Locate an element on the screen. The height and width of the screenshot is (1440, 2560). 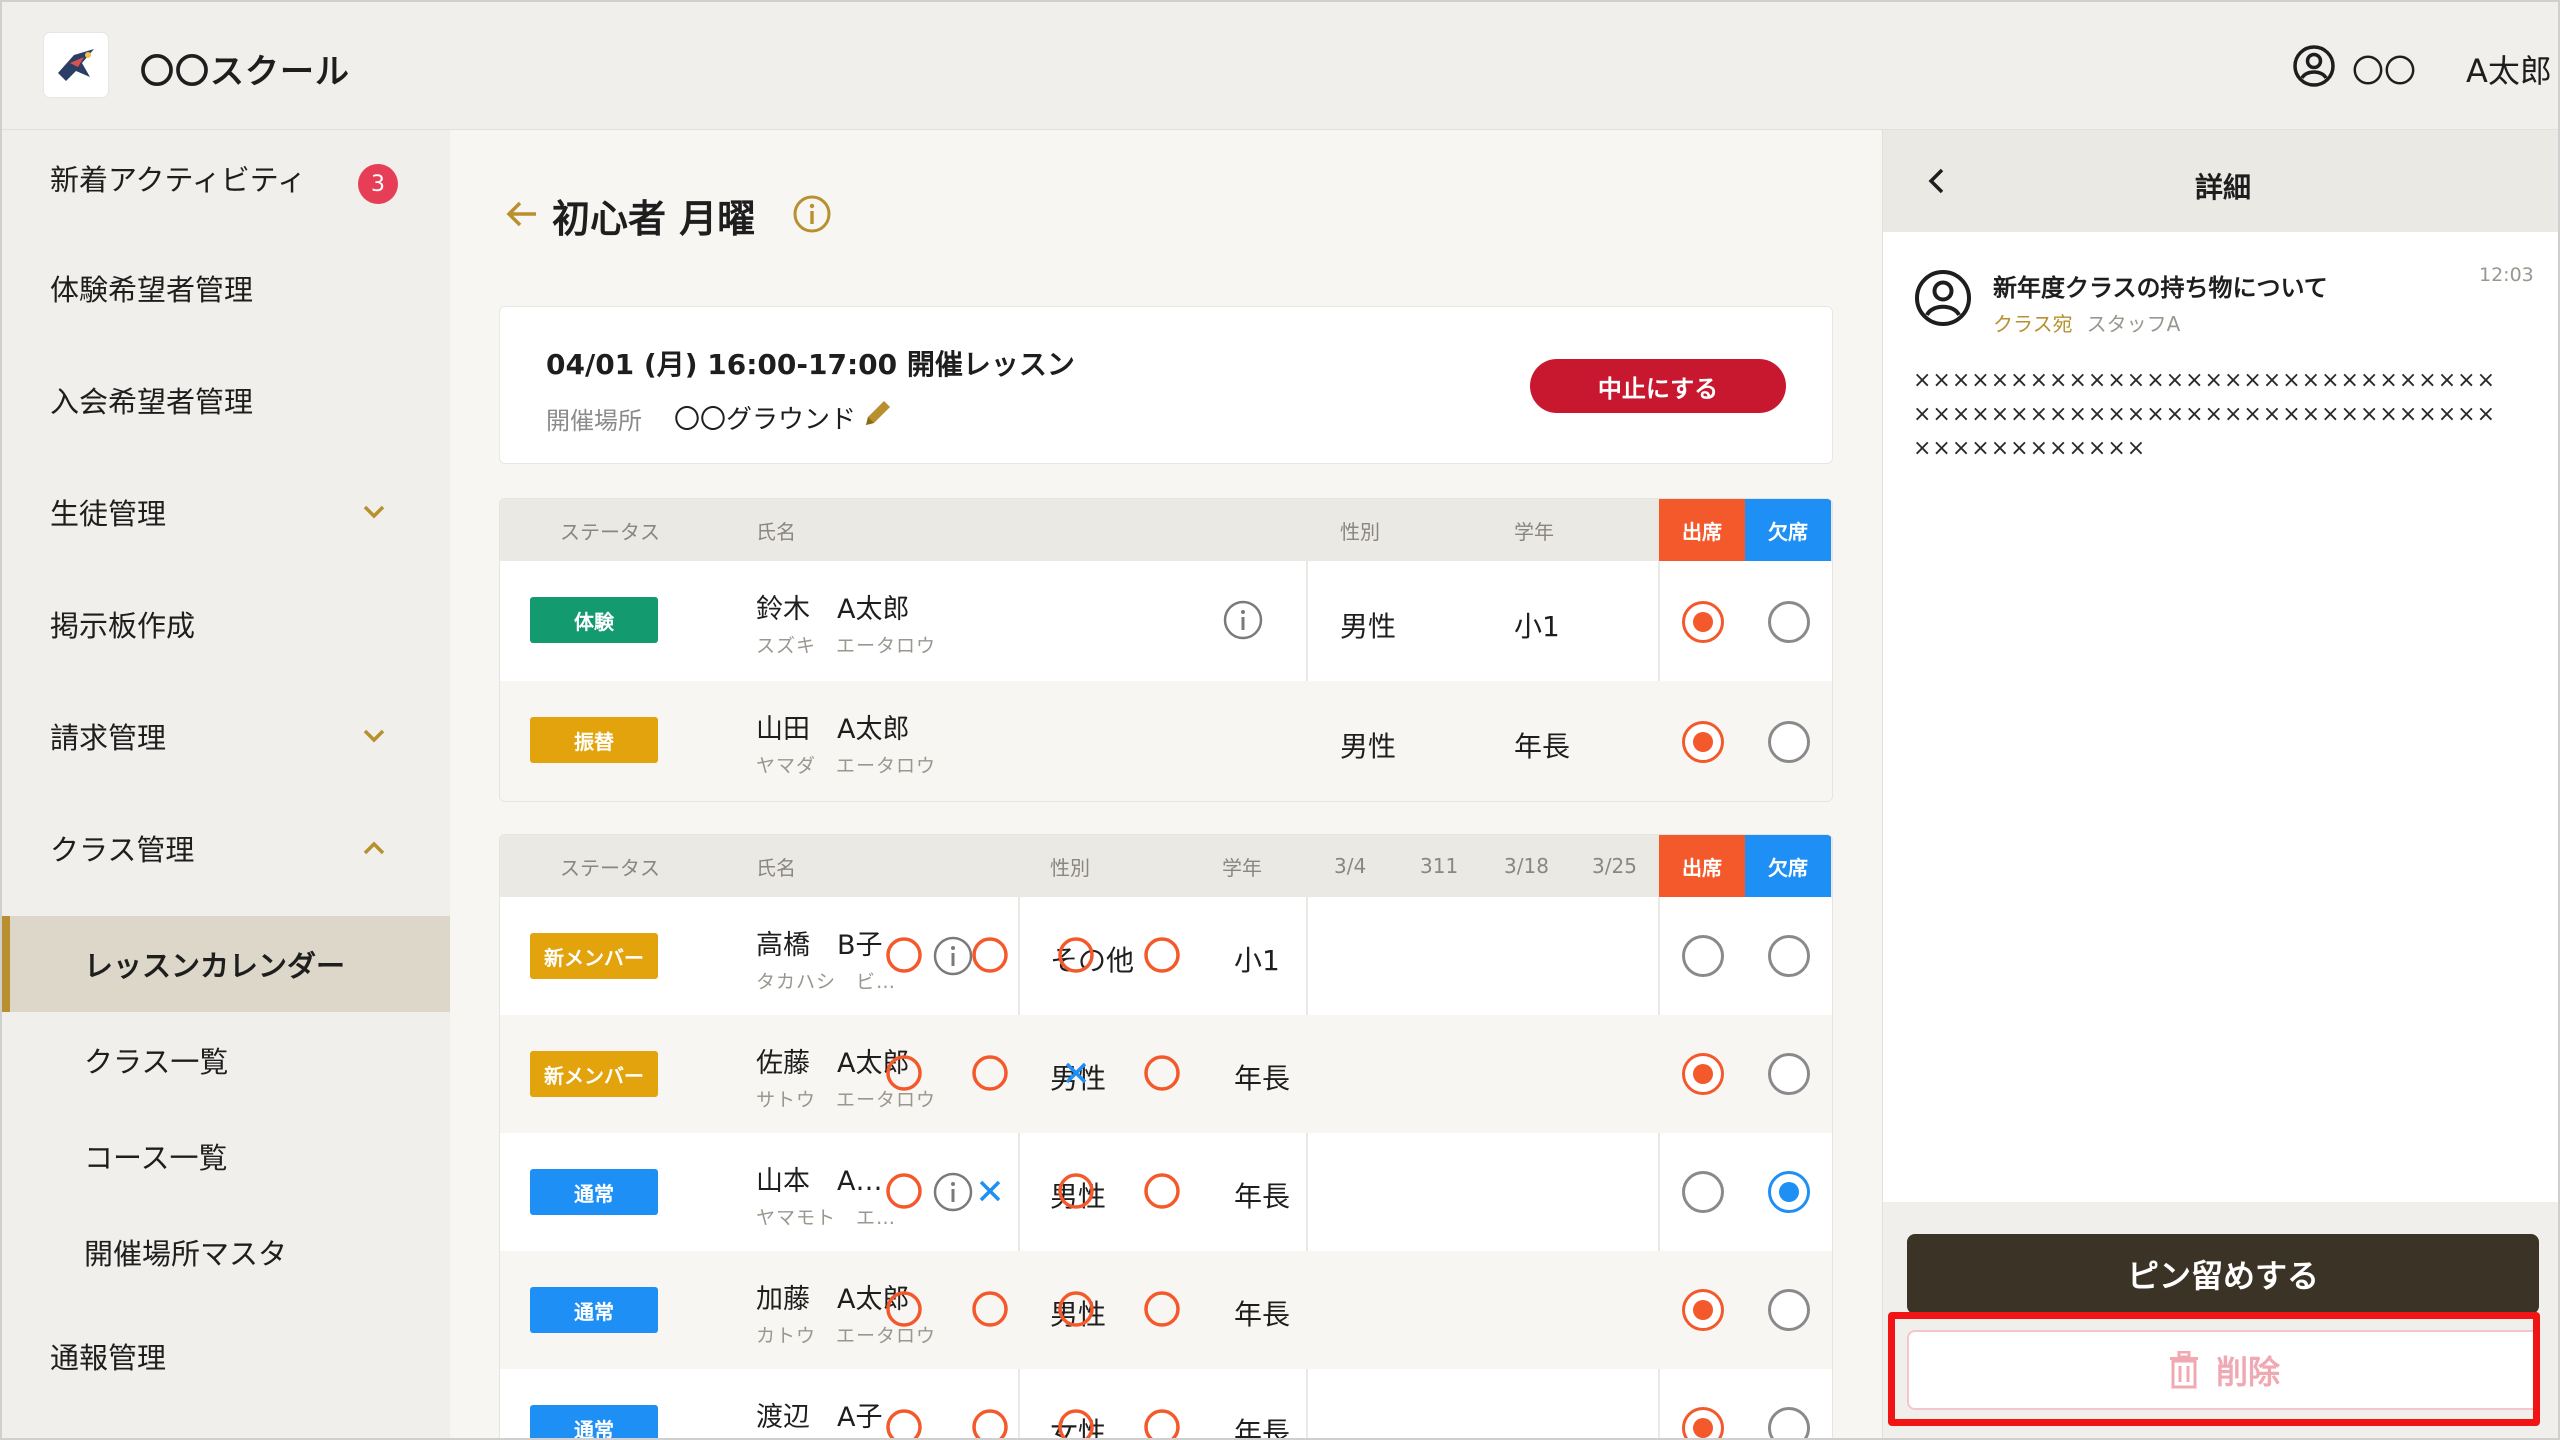
student-name: 渡辺 A子 is located at coordinates (819, 1414).